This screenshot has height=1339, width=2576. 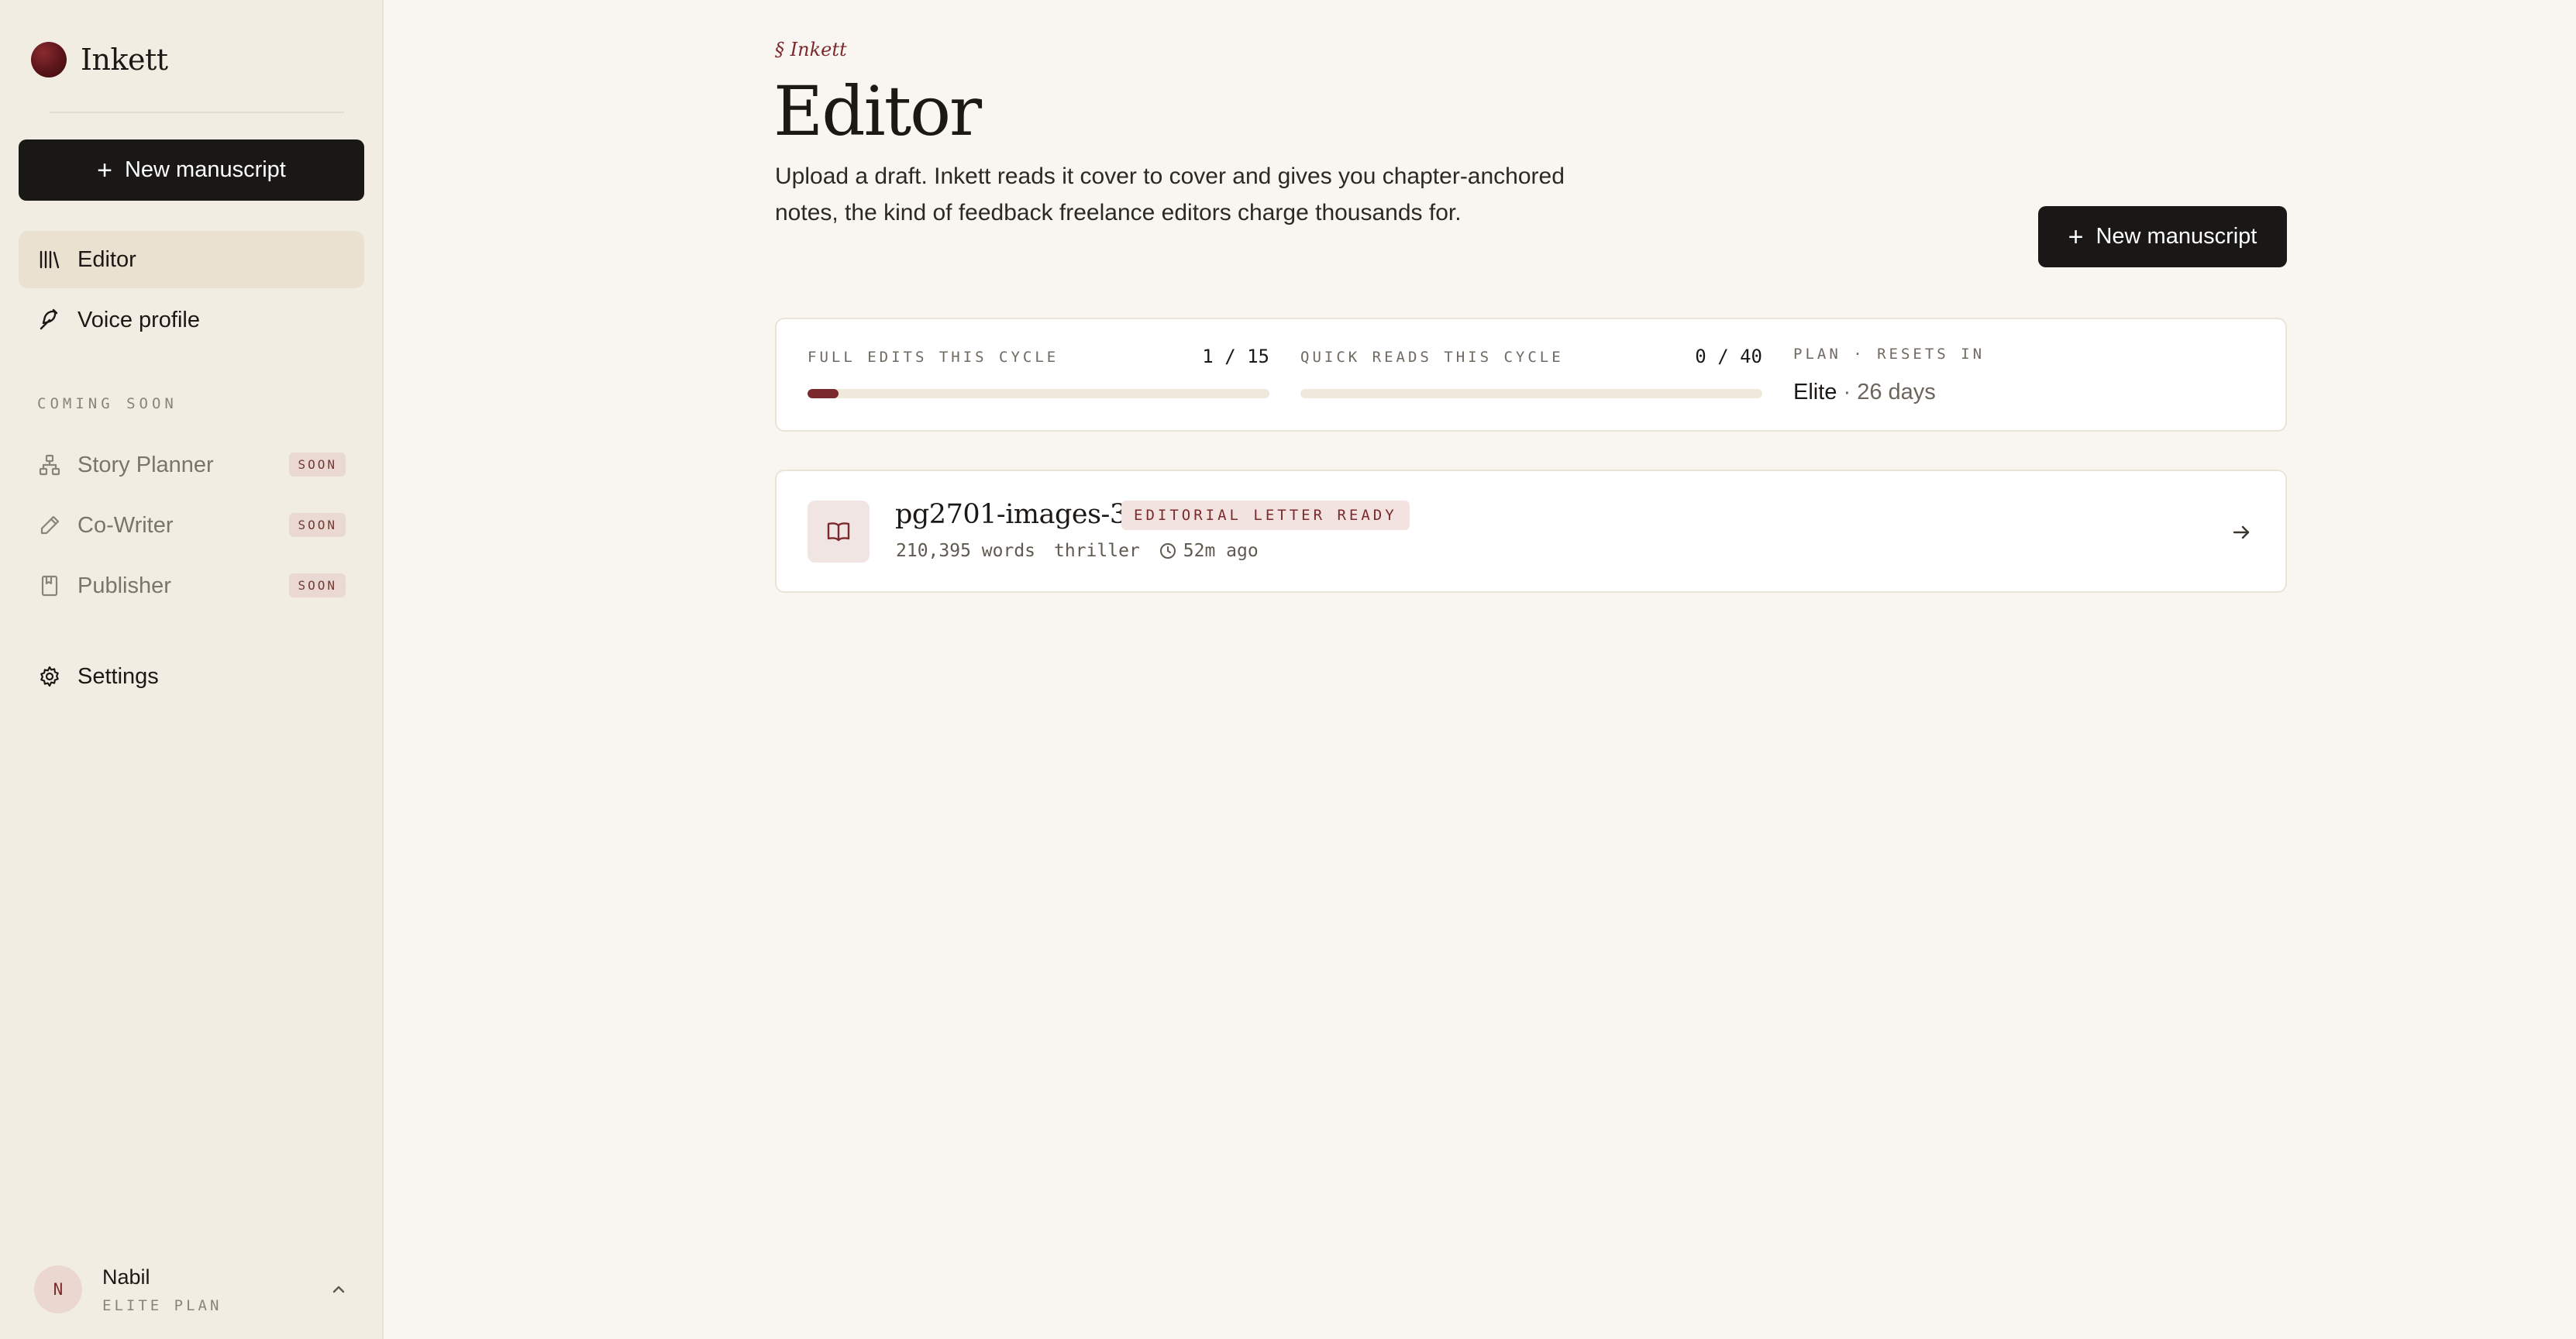 I want to click on sidebar-item-label: Story Planner, so click(x=145, y=464).